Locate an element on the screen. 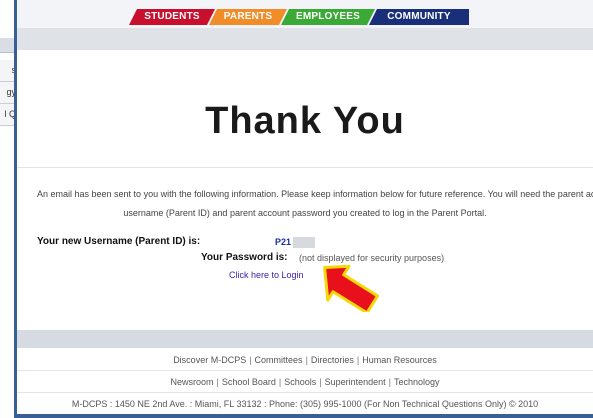 This screenshot has height=418, width=593. login-link: Click here to Login is located at coordinates (266, 275).